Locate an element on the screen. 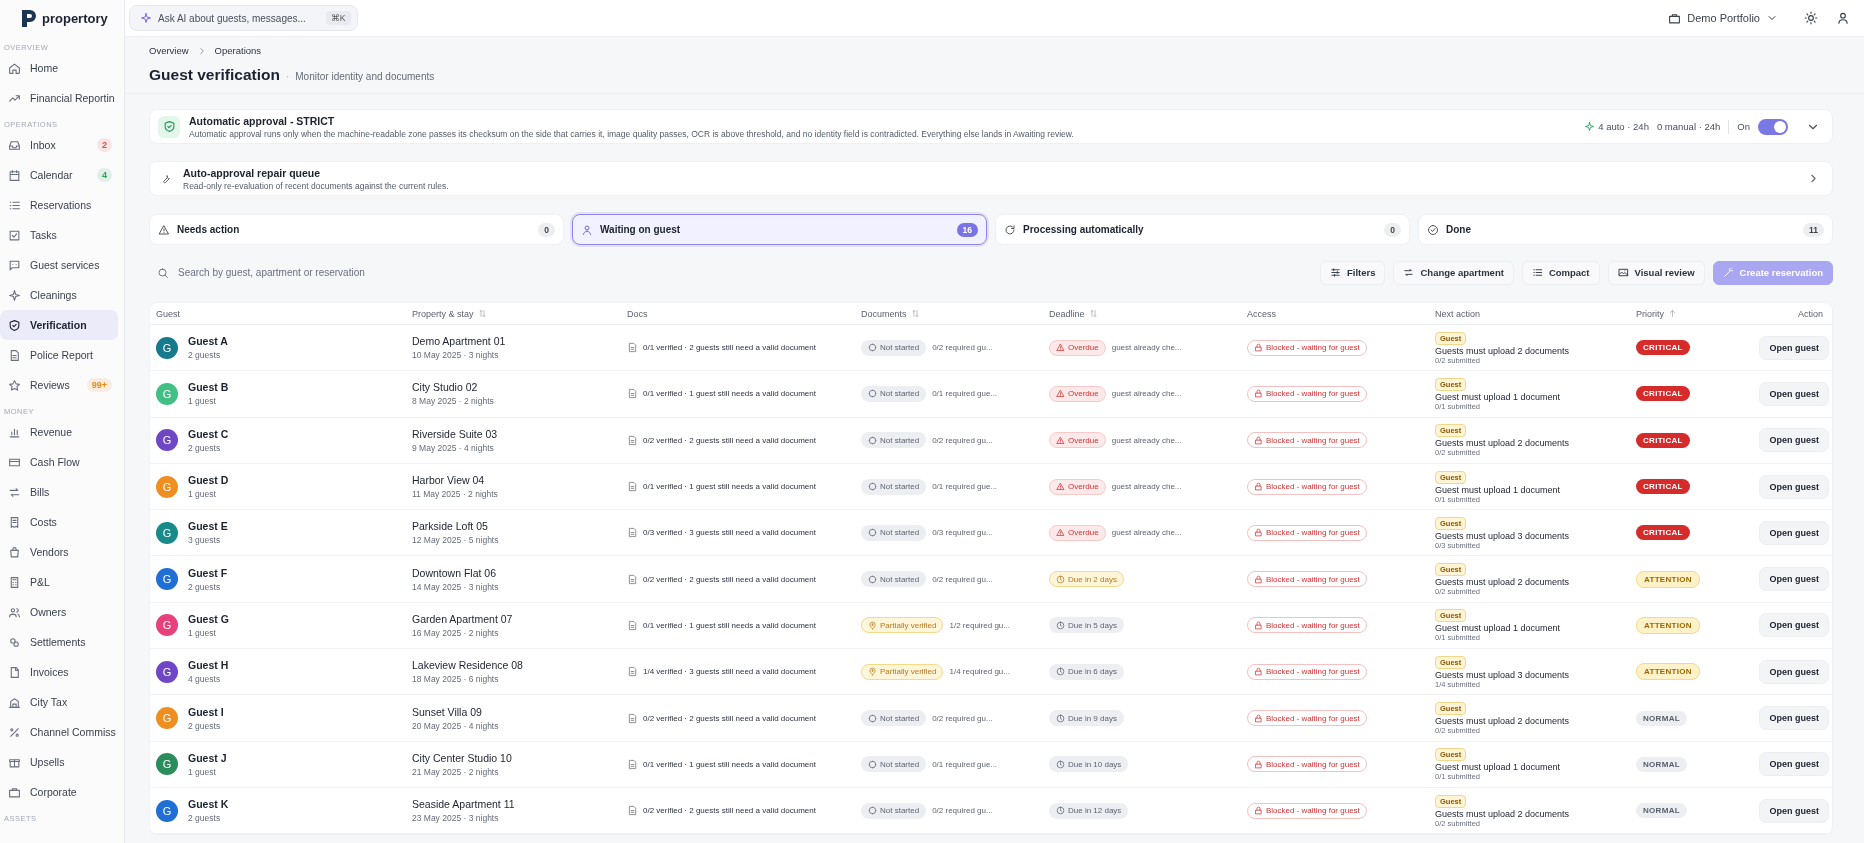  breadcrumb-link: Overview is located at coordinates (169, 50).